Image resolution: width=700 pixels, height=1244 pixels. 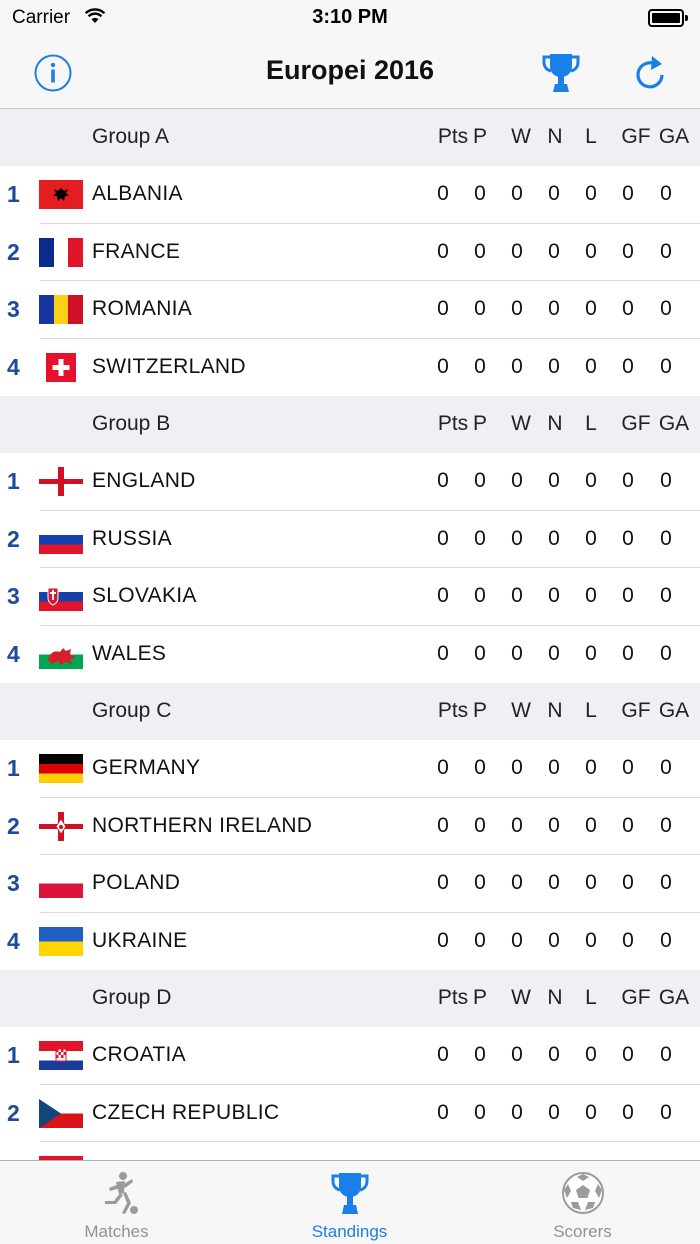 I want to click on trophy-button, so click(x=561, y=73).